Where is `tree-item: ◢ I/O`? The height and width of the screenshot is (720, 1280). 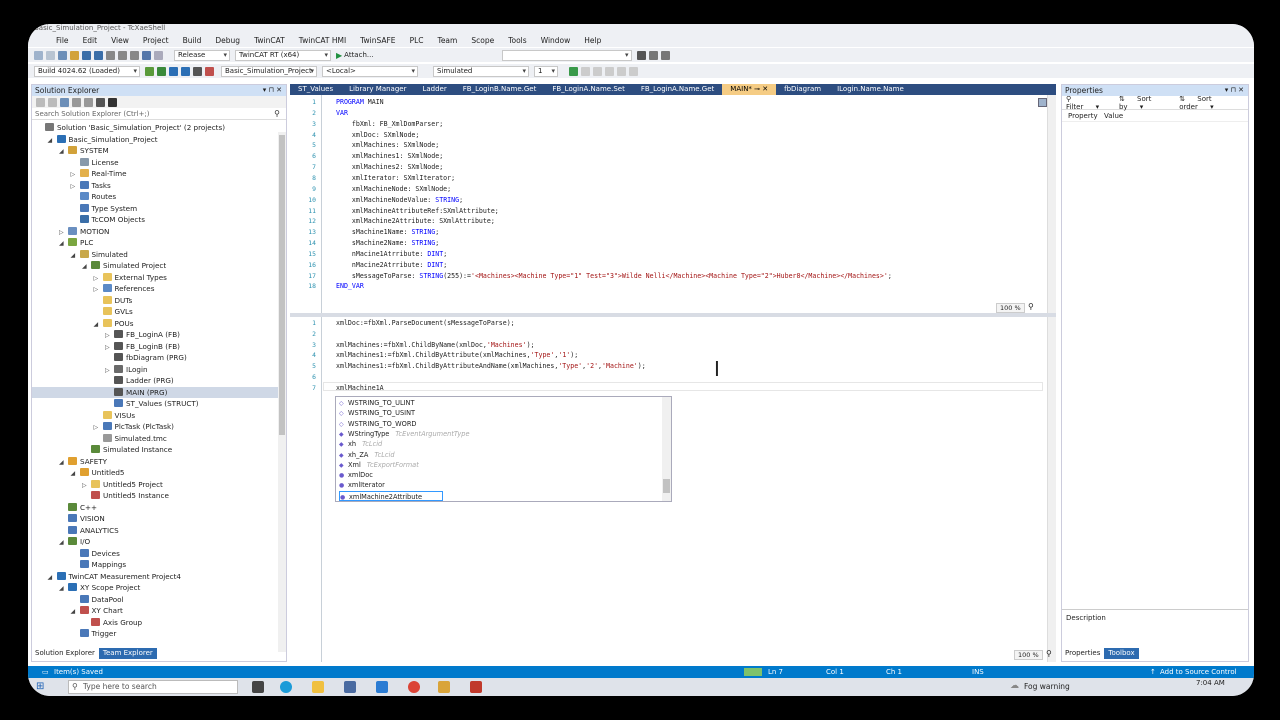 tree-item: ◢ I/O is located at coordinates (155, 542).